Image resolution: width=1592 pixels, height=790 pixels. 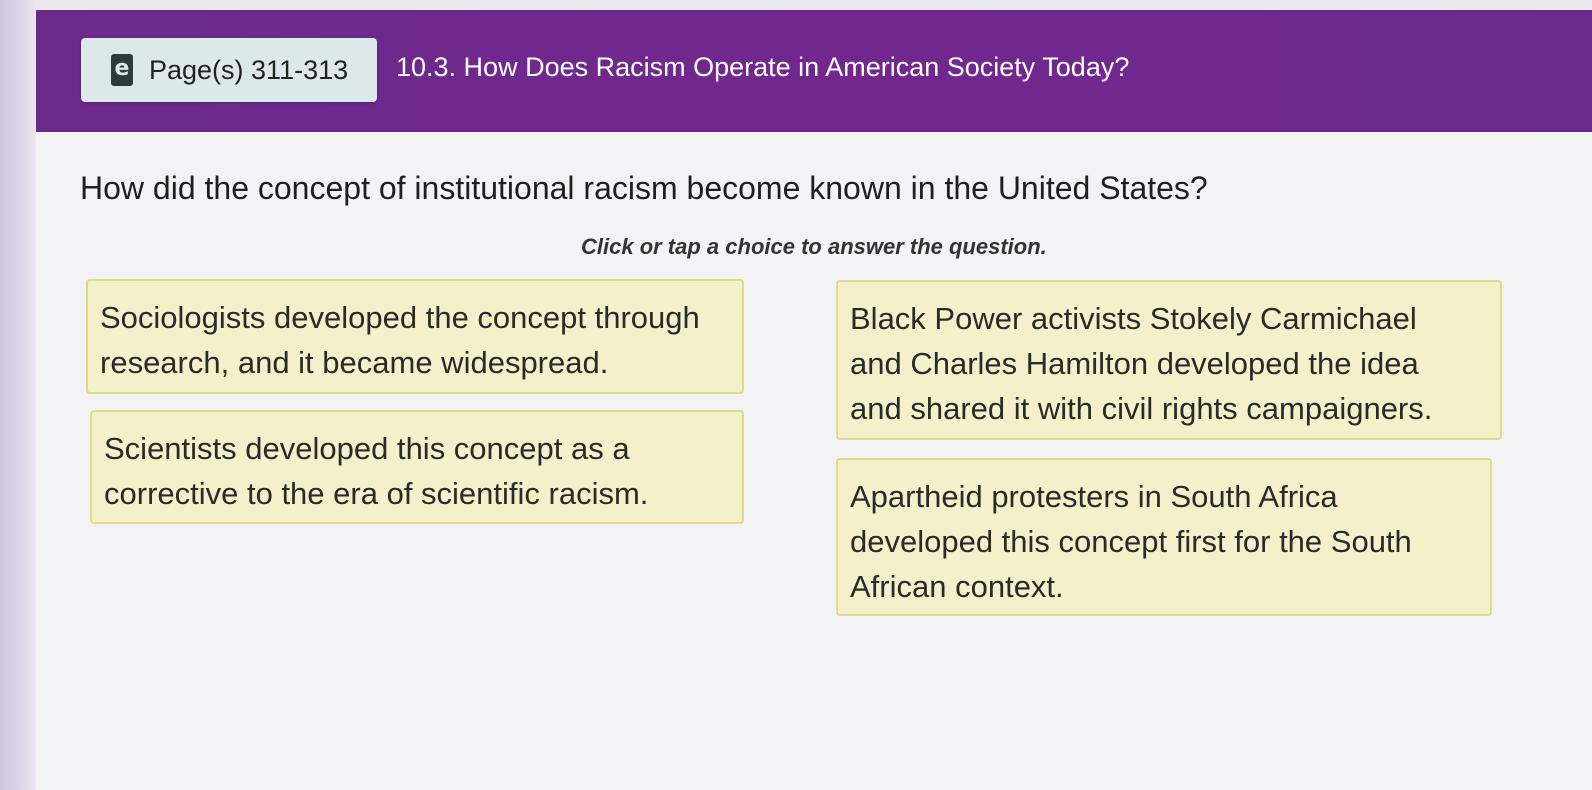 What do you see at coordinates (19, 395) in the screenshot?
I see `screen-bezel` at bounding box center [19, 395].